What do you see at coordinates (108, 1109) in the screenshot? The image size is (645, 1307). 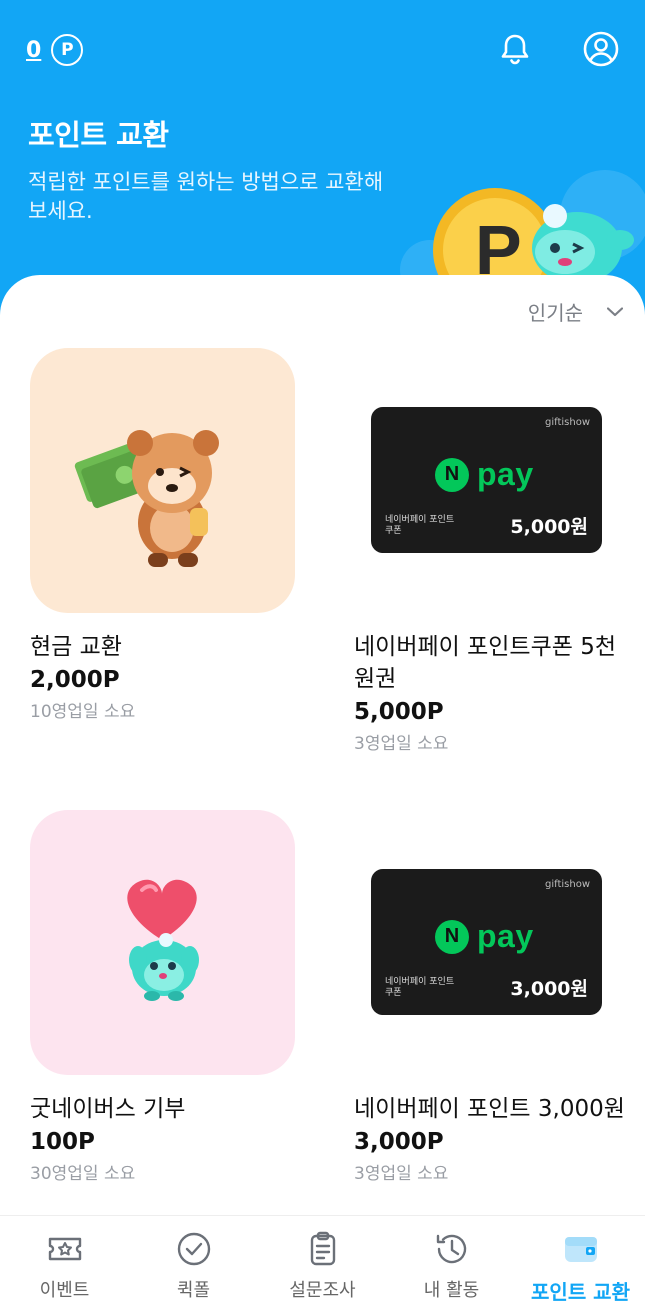 I see `item-name: 굿네이버스 기부` at bounding box center [108, 1109].